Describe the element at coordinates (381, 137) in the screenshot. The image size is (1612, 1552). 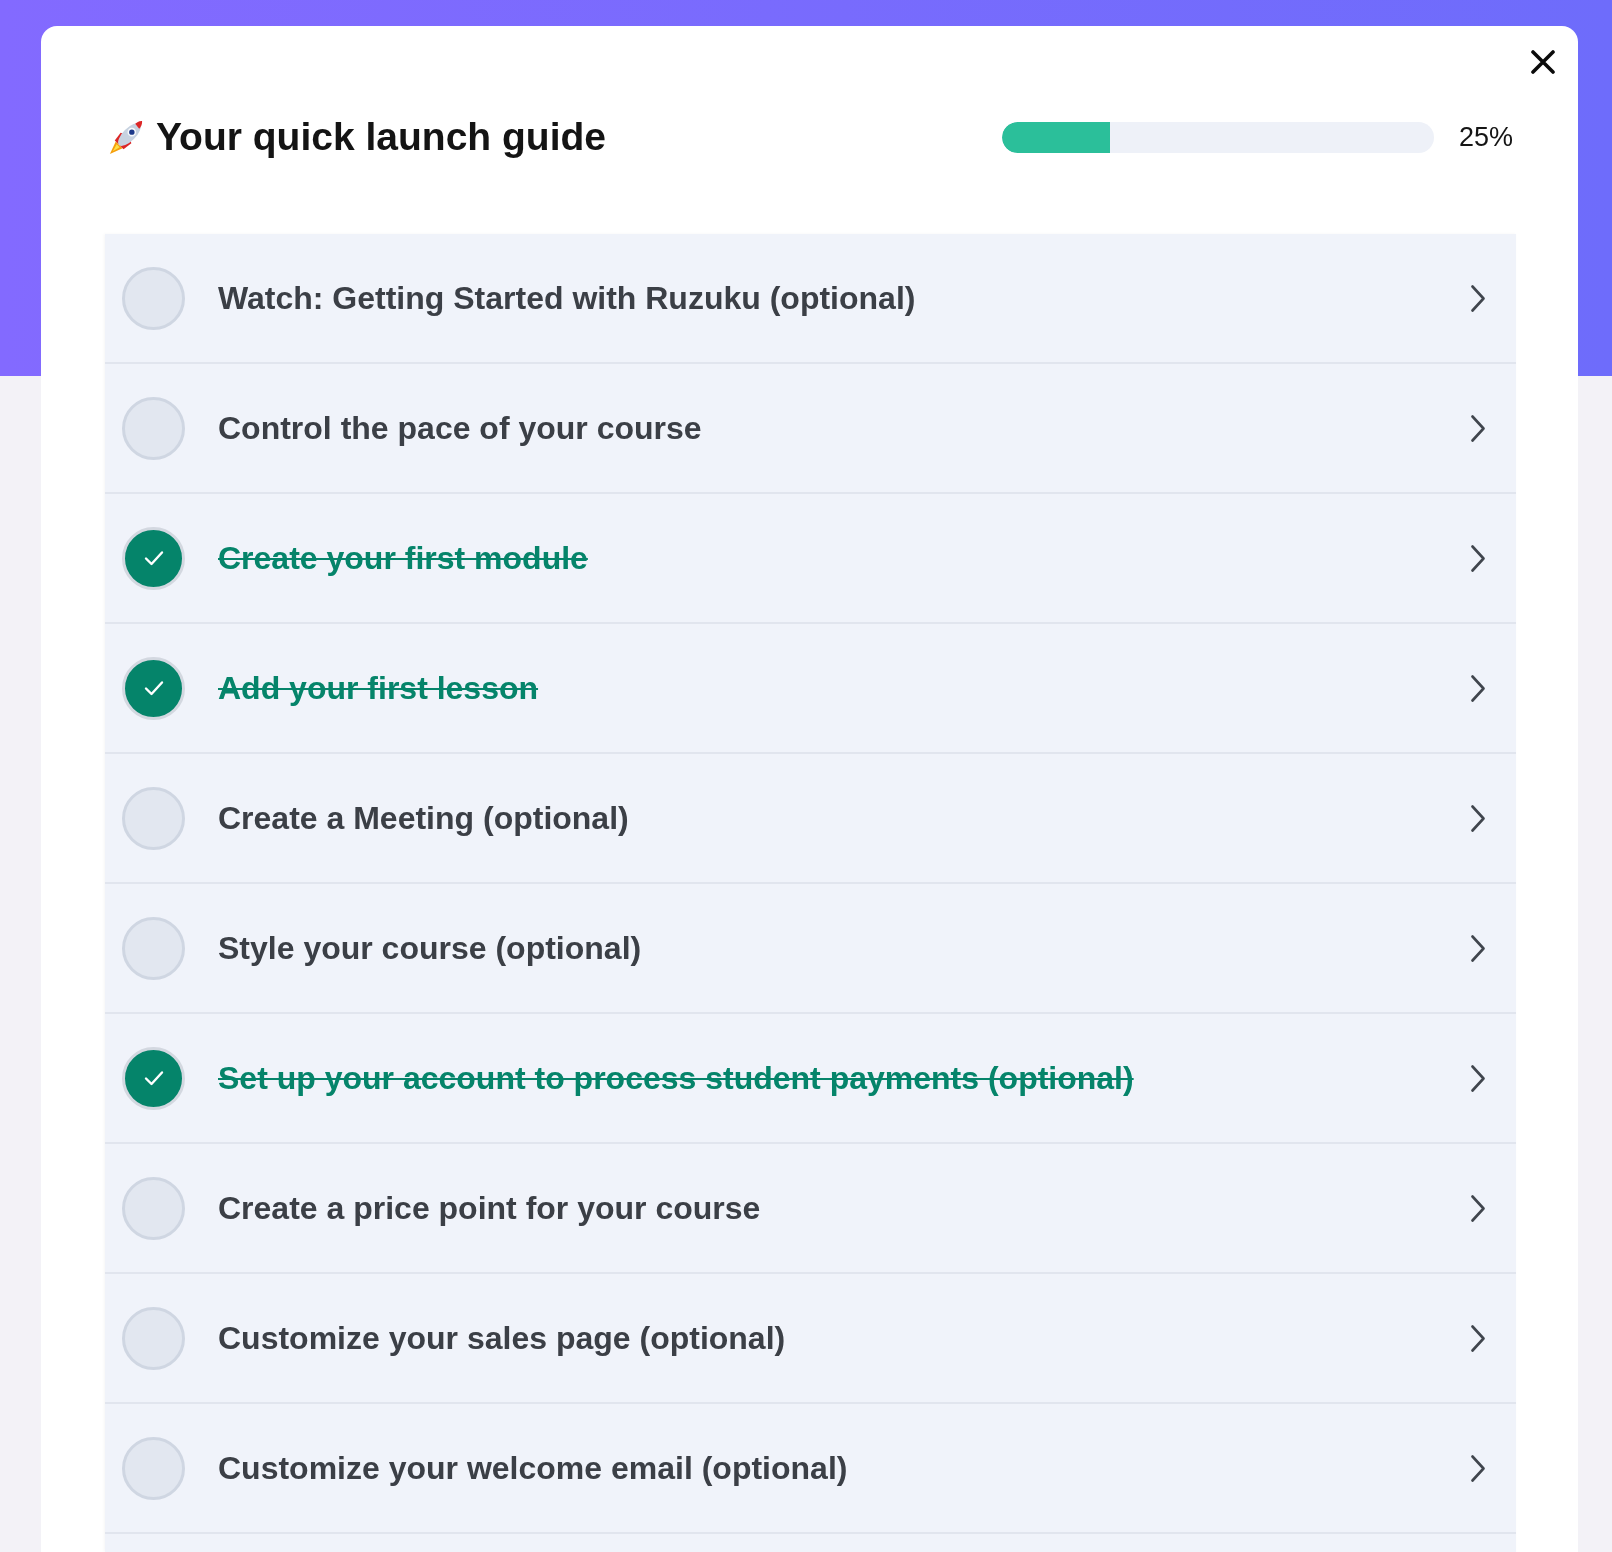
I see `guide-title: Your quick launch guide` at that location.